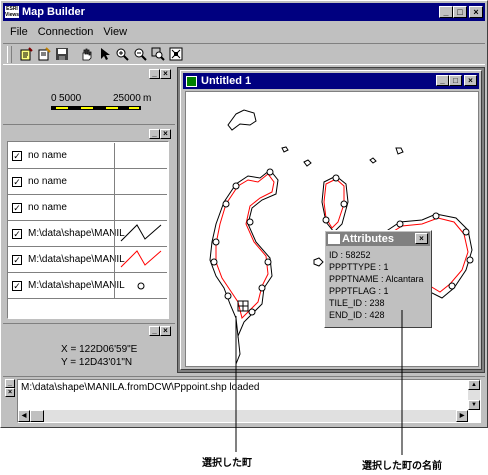 The width and height of the screenshot is (488, 475). What do you see at coordinates (319, 382) in the screenshot?
I see `annotation-lines` at bounding box center [319, 382].